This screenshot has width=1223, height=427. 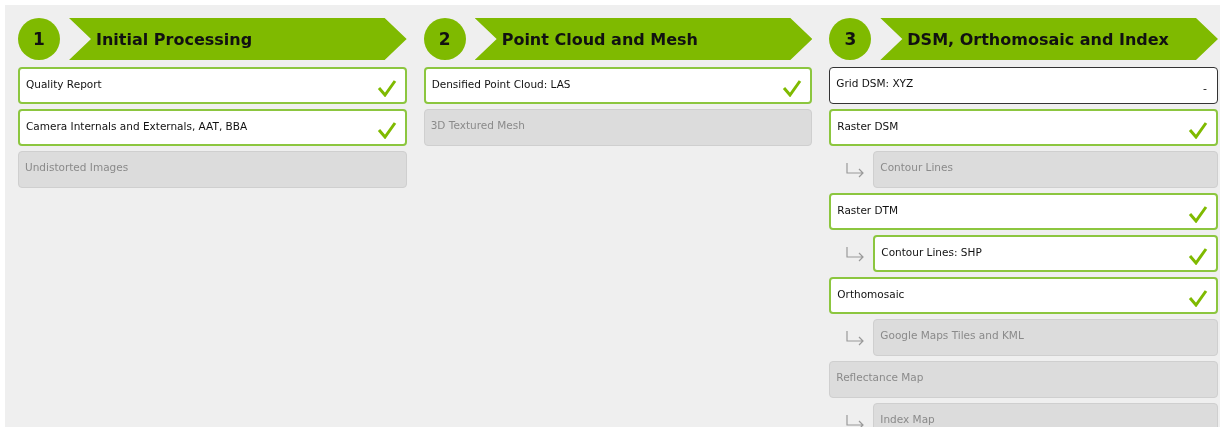 I want to click on output-item: Densified Point Cloud: LAS, so click(x=618, y=85).